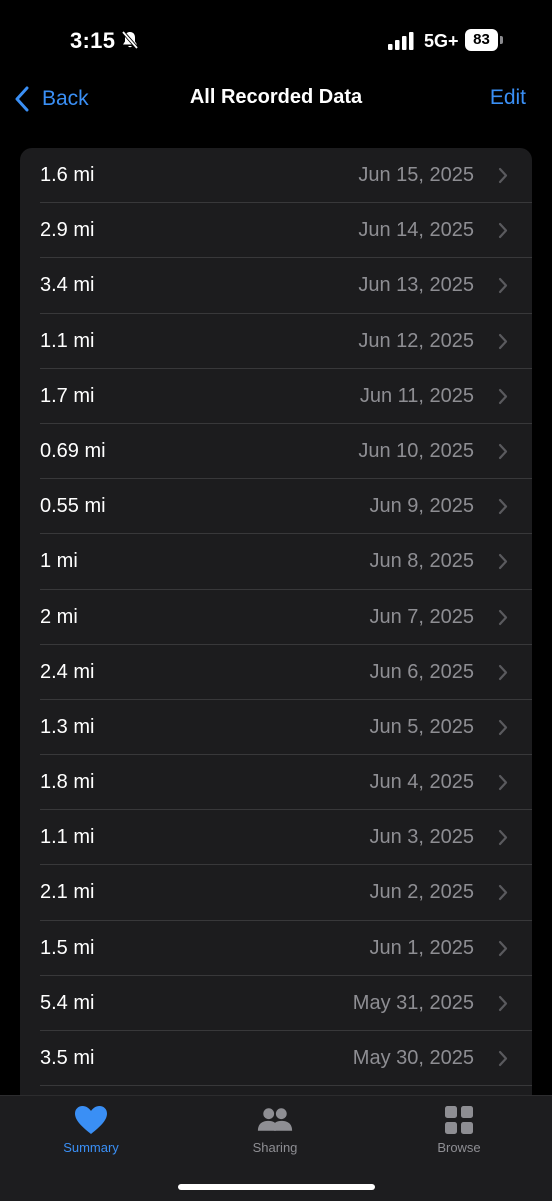 This screenshot has height=1201, width=552. I want to click on record-value: 1 mi, so click(59, 561).